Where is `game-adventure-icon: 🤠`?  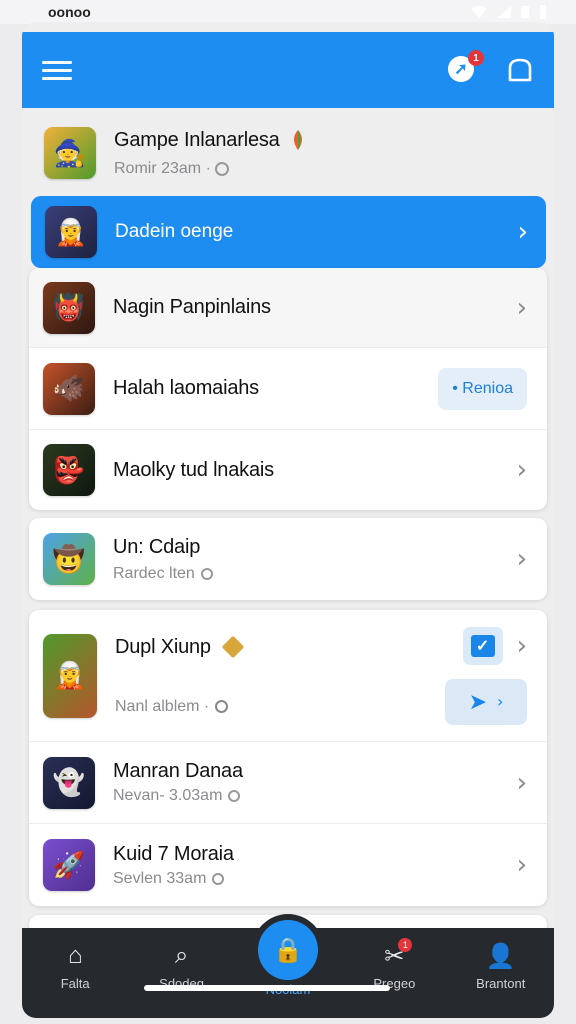 game-adventure-icon: 🤠 is located at coordinates (69, 559).